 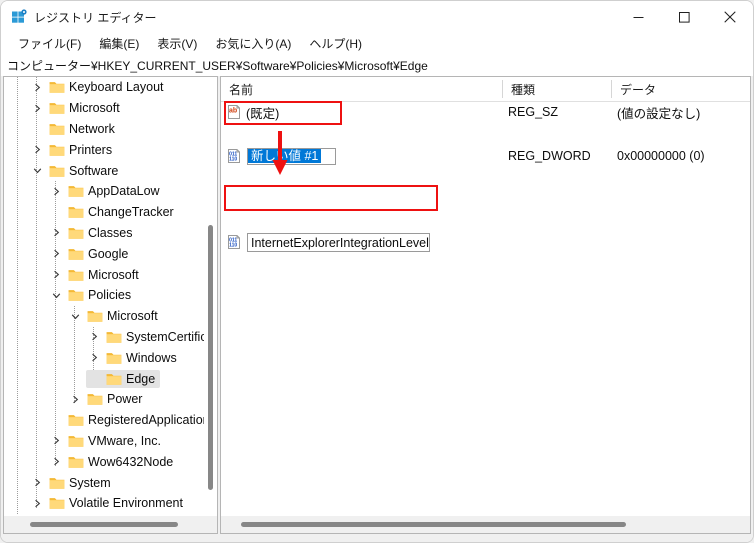 I want to click on tree-item-windows: Windows, so click(x=93, y=357).